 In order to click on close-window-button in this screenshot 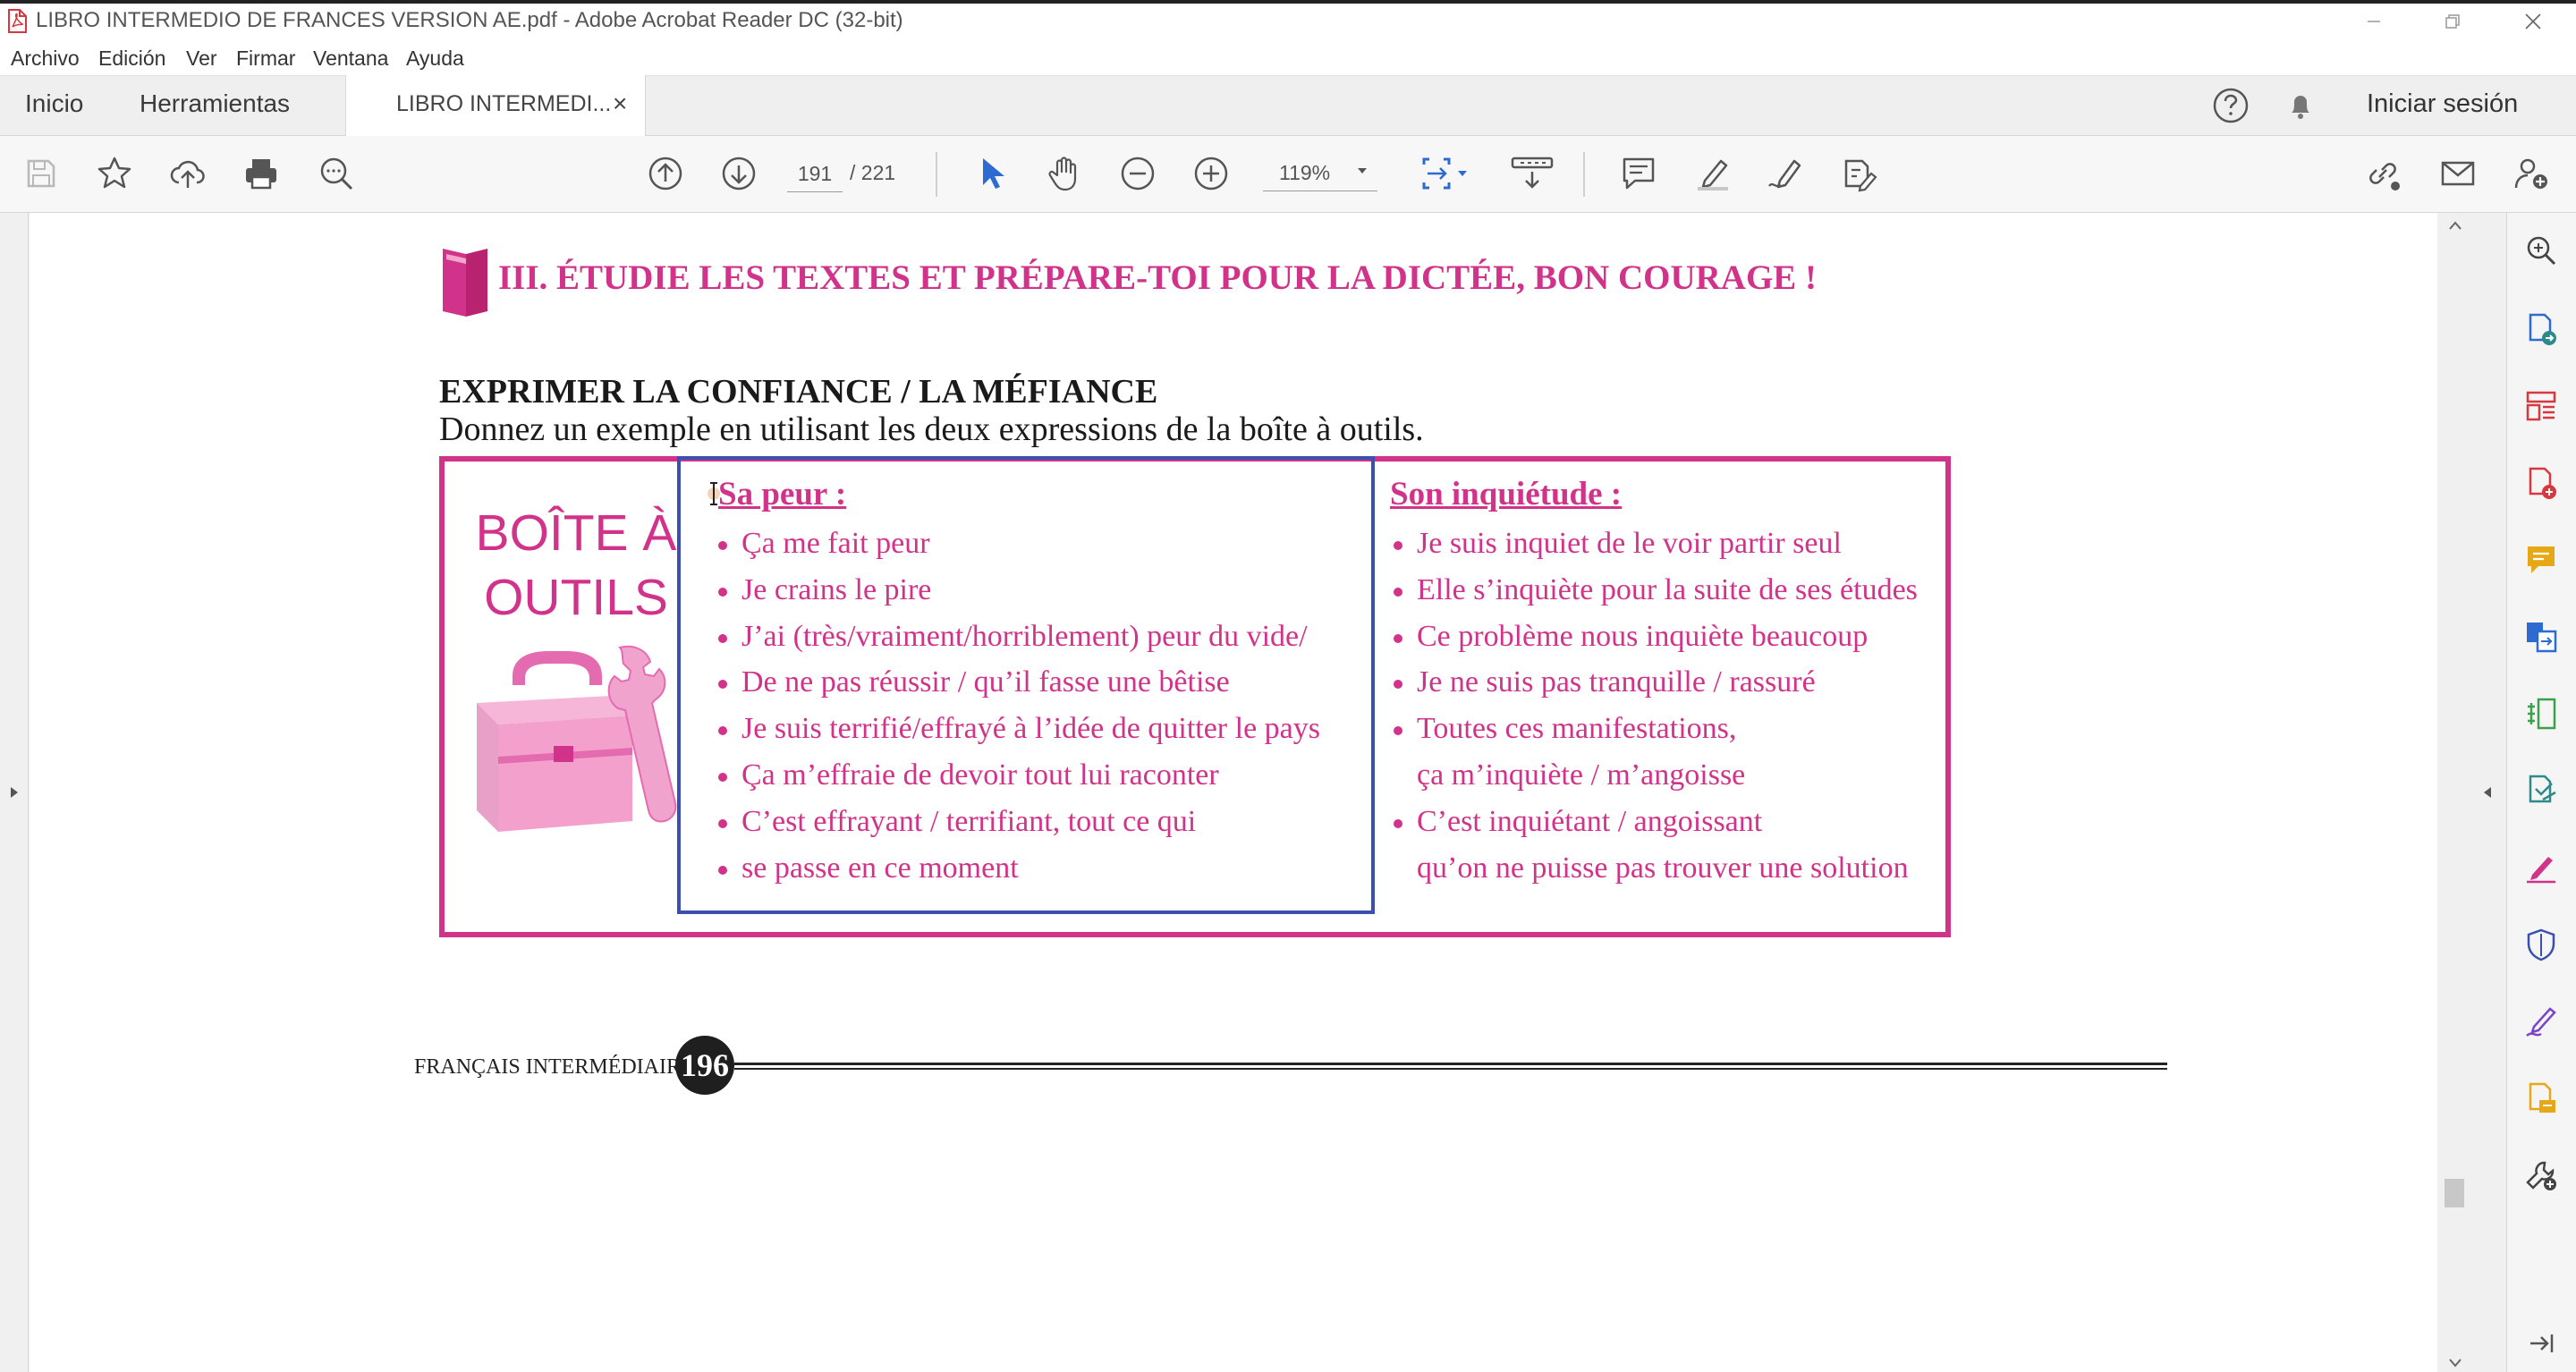, I will do `click(2533, 21)`.